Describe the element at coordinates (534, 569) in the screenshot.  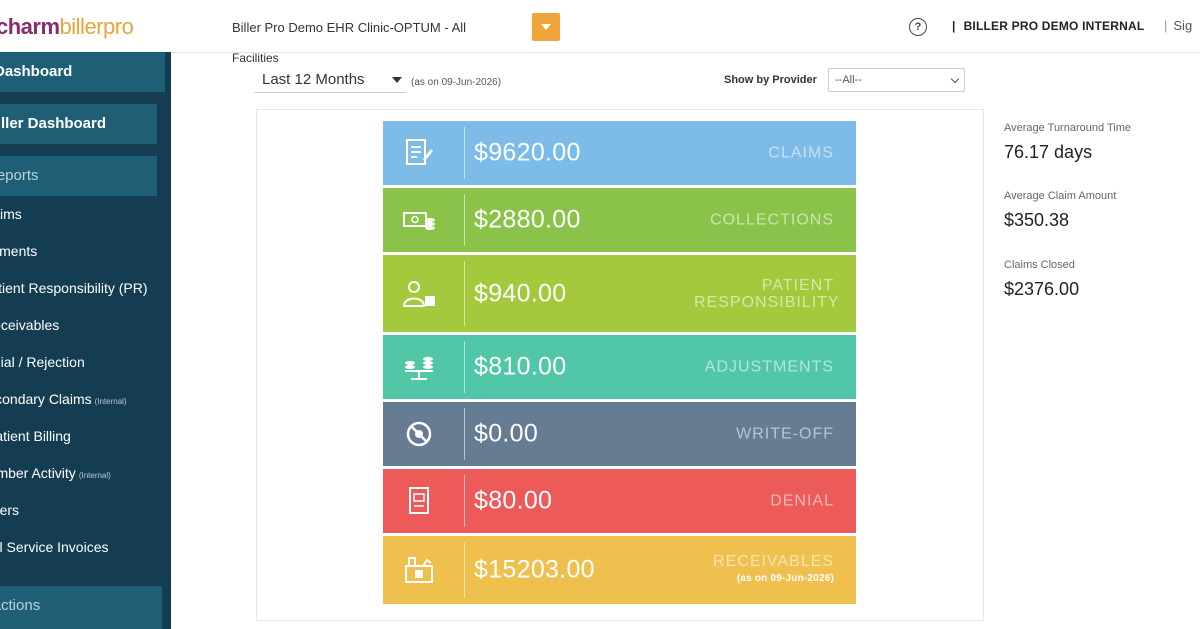
I see `tile-amount: $15203.00` at that location.